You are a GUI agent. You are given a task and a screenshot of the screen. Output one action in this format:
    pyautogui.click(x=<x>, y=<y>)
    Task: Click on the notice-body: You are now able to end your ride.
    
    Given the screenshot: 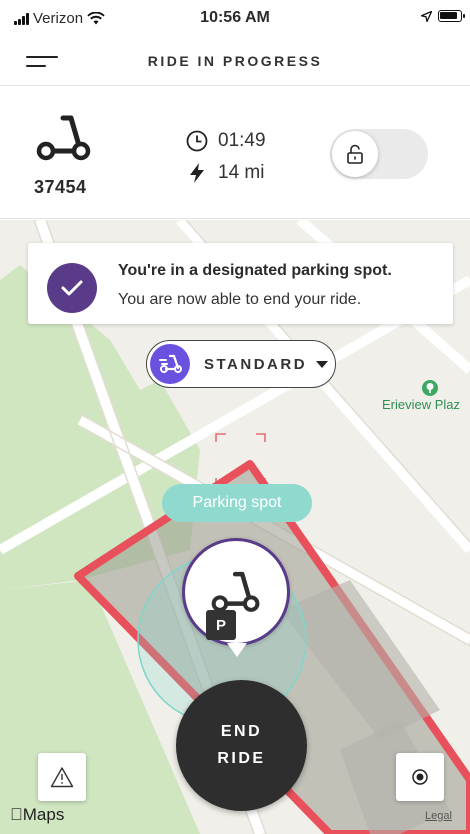 What is the action you would take?
    pyautogui.click(x=240, y=299)
    